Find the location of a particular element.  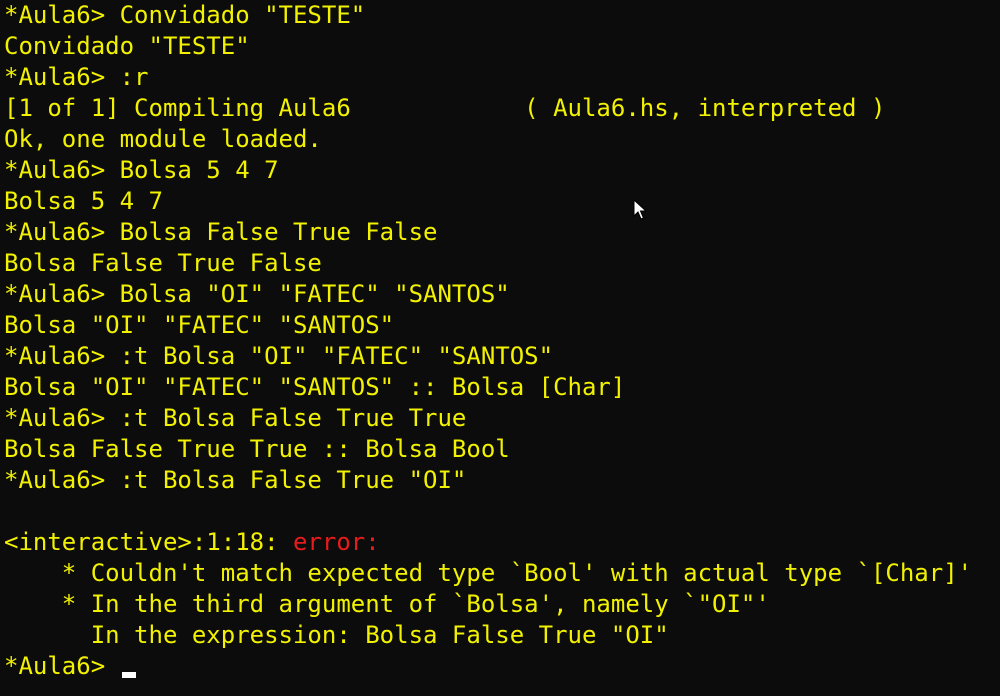

terminal-line: Bolsa "OI" "FATEC" "SANTOS" is located at coordinates (199, 325).